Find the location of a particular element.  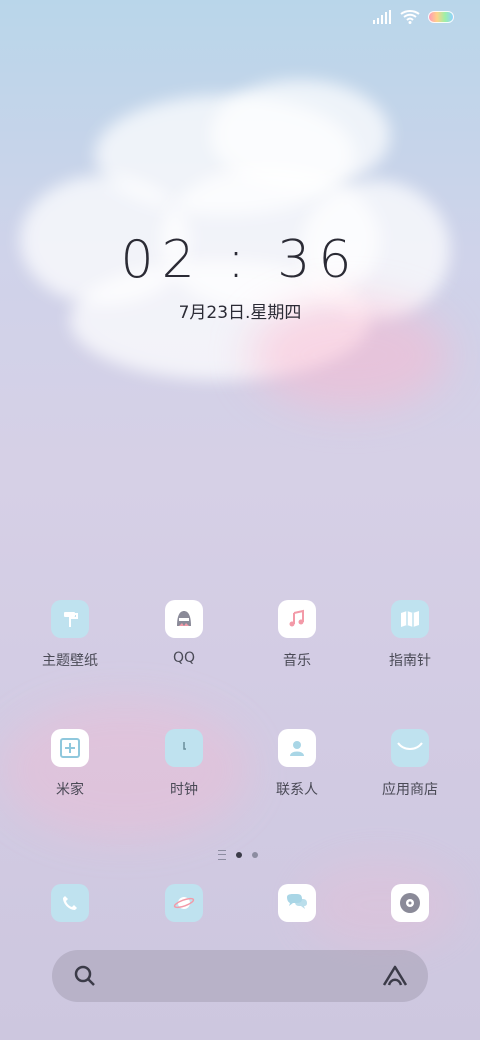

page-indicator is located at coordinates (238, 855).